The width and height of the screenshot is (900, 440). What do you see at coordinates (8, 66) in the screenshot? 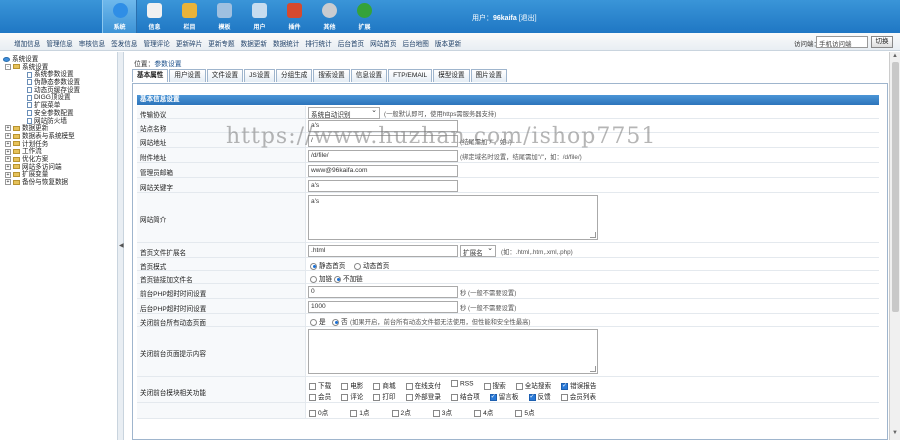
I see `collapse-icon: -` at bounding box center [8, 66].